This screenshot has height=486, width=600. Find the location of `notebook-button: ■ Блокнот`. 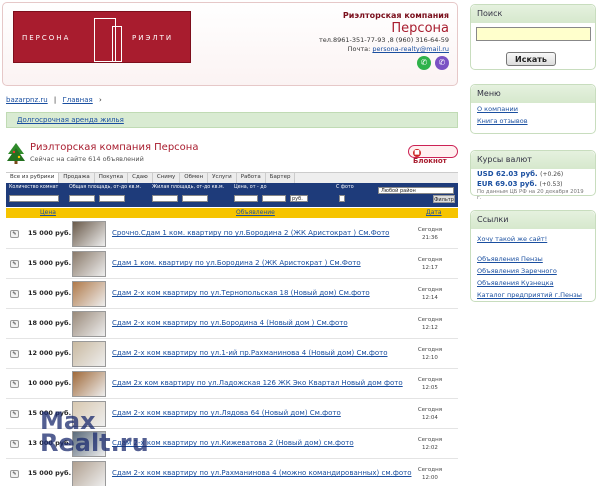

notebook-button: ■ Блокнот is located at coordinates (433, 155).